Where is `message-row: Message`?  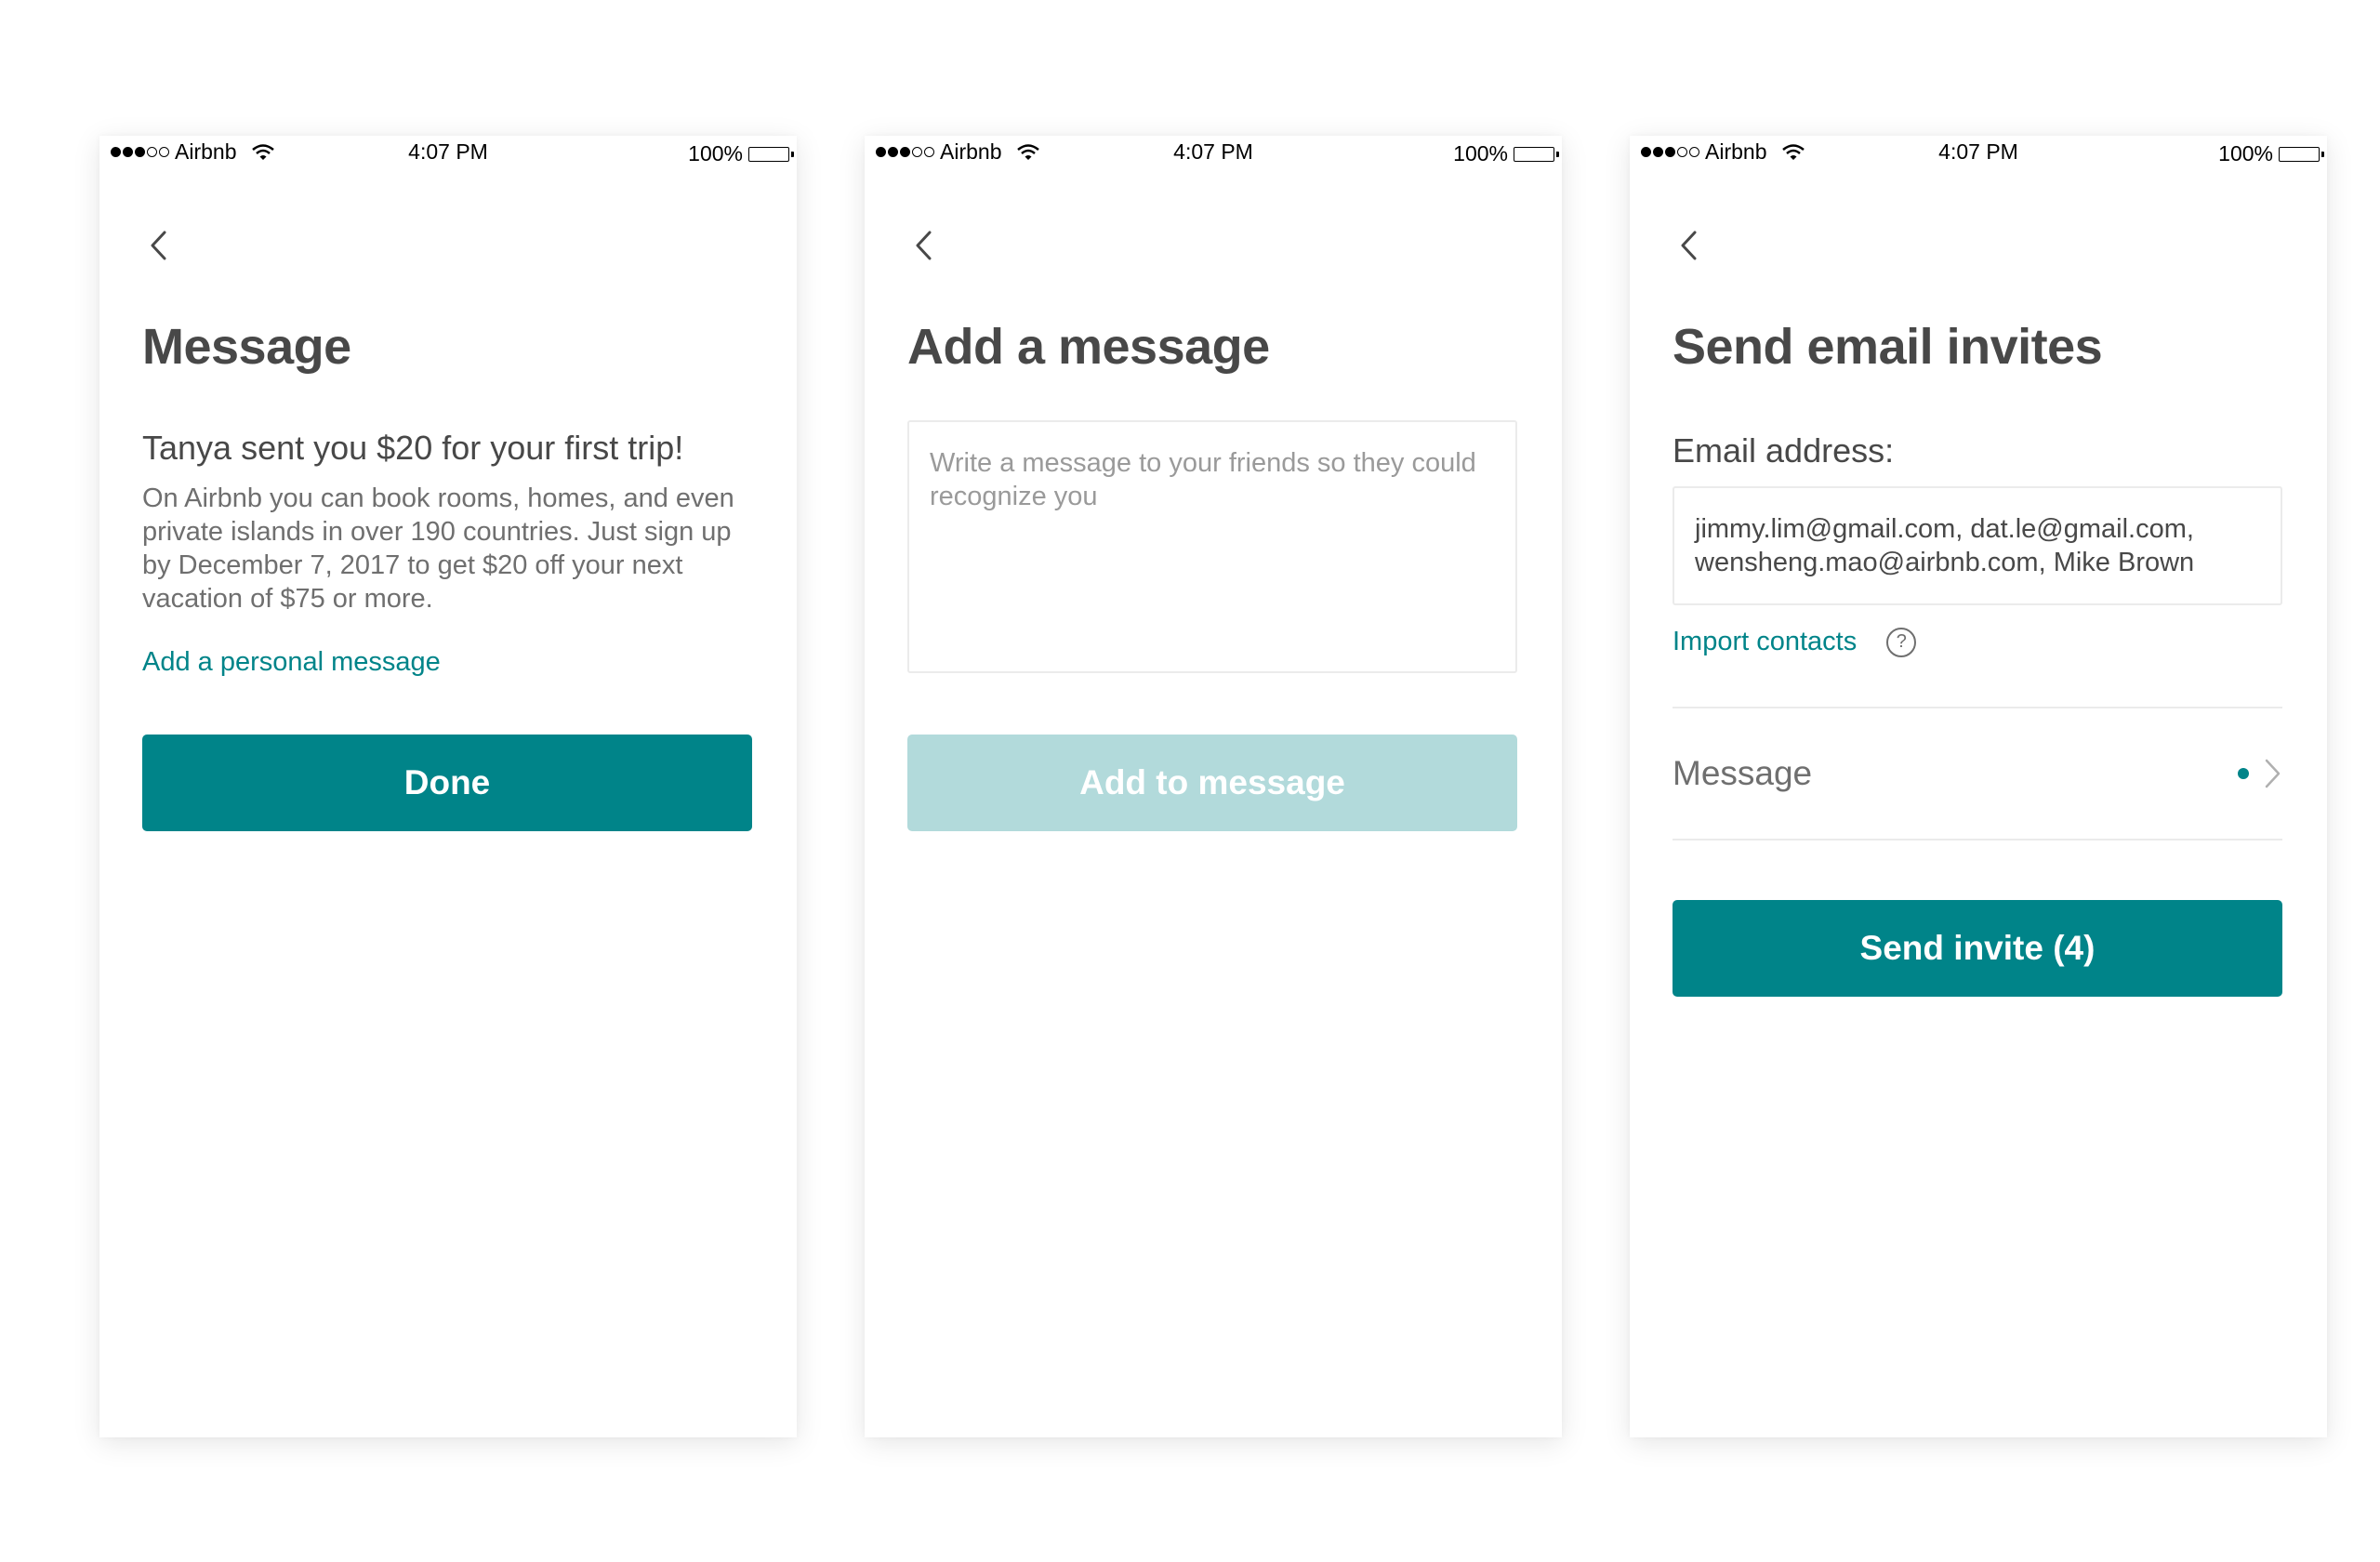
message-row: Message is located at coordinates (1977, 773).